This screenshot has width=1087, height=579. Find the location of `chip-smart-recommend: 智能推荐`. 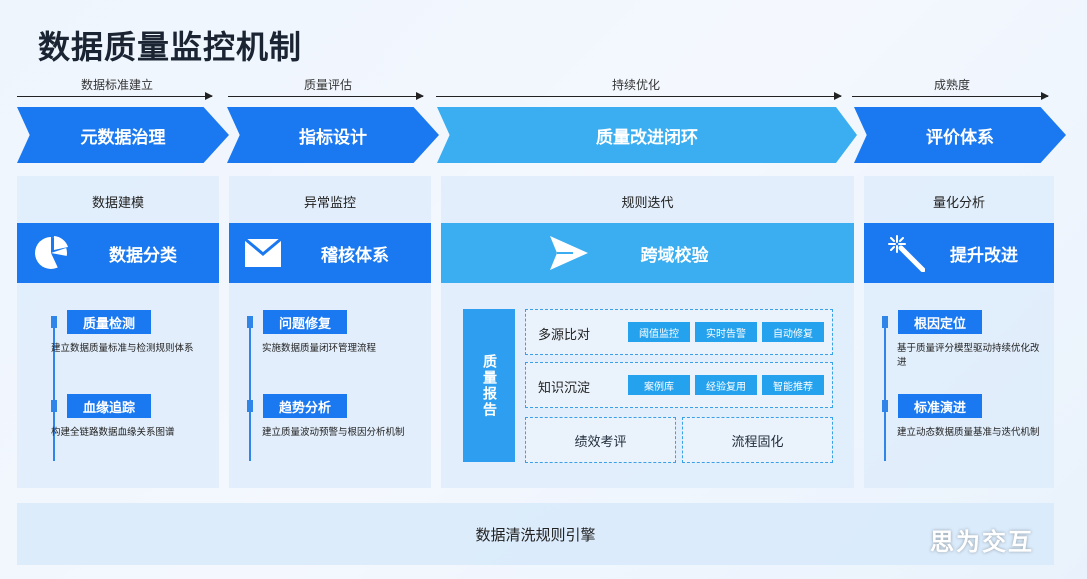

chip-smart-recommend: 智能推荐 is located at coordinates (793, 385).